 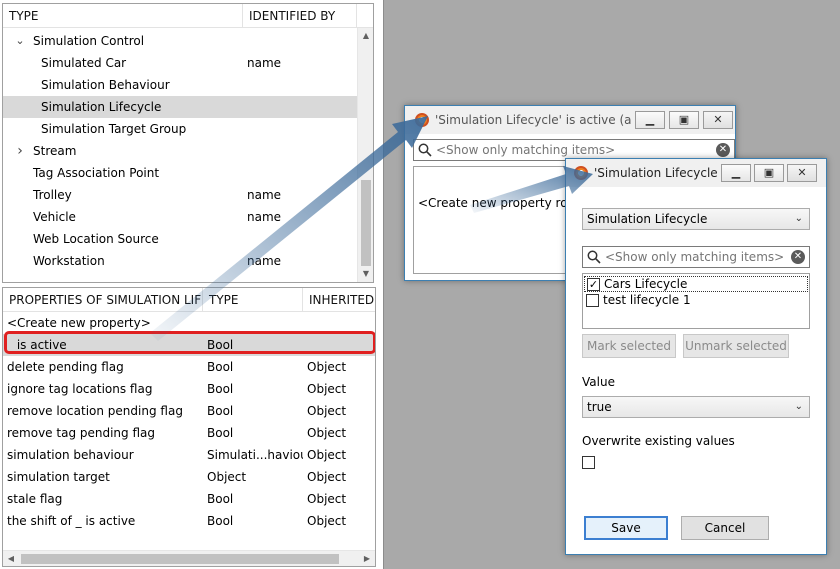 I want to click on overwrite-checkbox, so click(x=588, y=462).